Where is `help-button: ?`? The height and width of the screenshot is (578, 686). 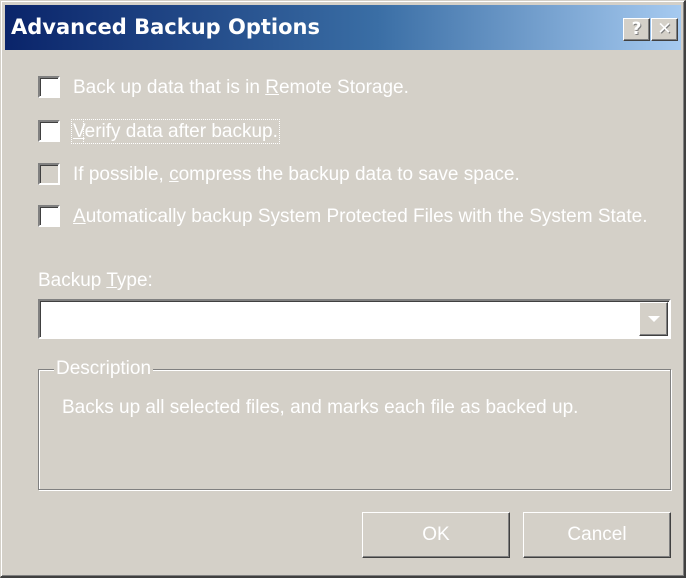
help-button: ? is located at coordinates (636, 29).